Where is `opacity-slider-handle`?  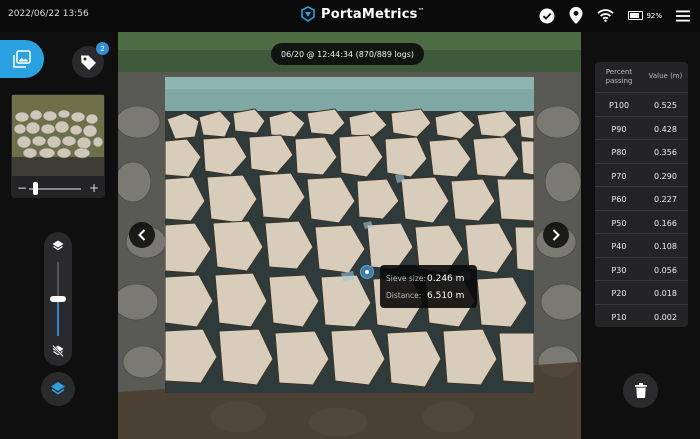
opacity-slider-handle is located at coordinates (58, 299).